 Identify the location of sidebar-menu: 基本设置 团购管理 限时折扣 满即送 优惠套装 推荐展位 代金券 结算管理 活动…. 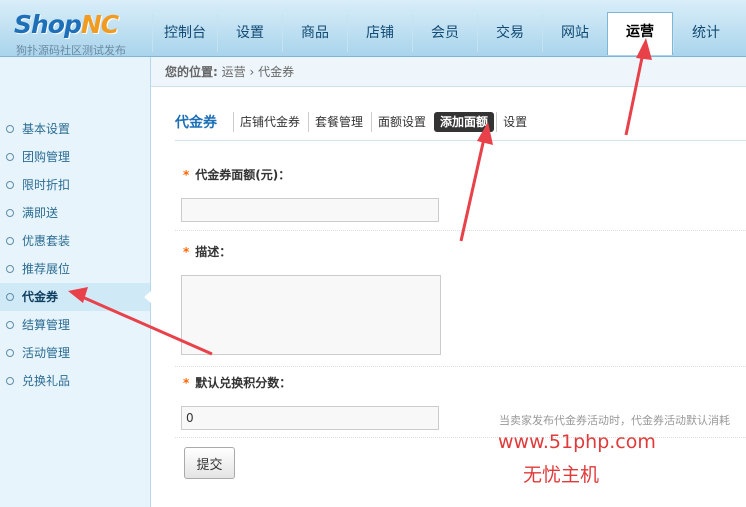
(75, 255).